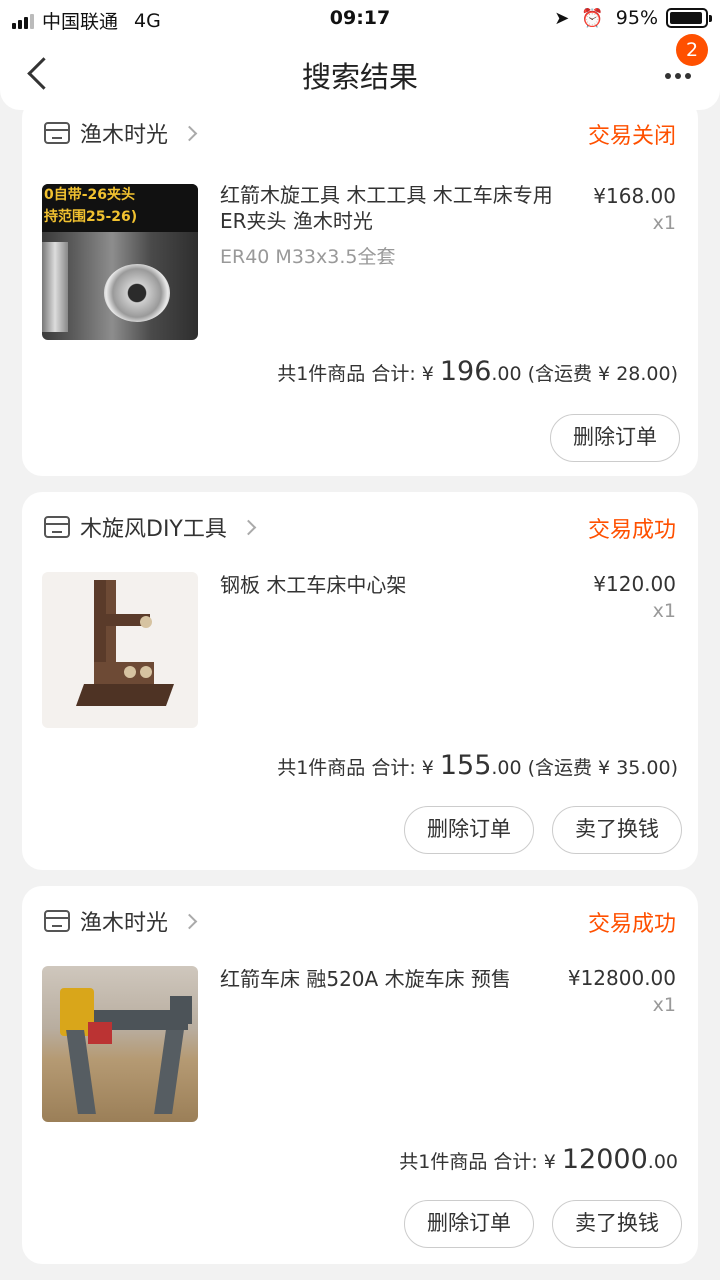 The height and width of the screenshot is (1280, 720). Describe the element at coordinates (120, 262) in the screenshot. I see `product-image: 0自带-26夹头 持范围25-26)` at that location.